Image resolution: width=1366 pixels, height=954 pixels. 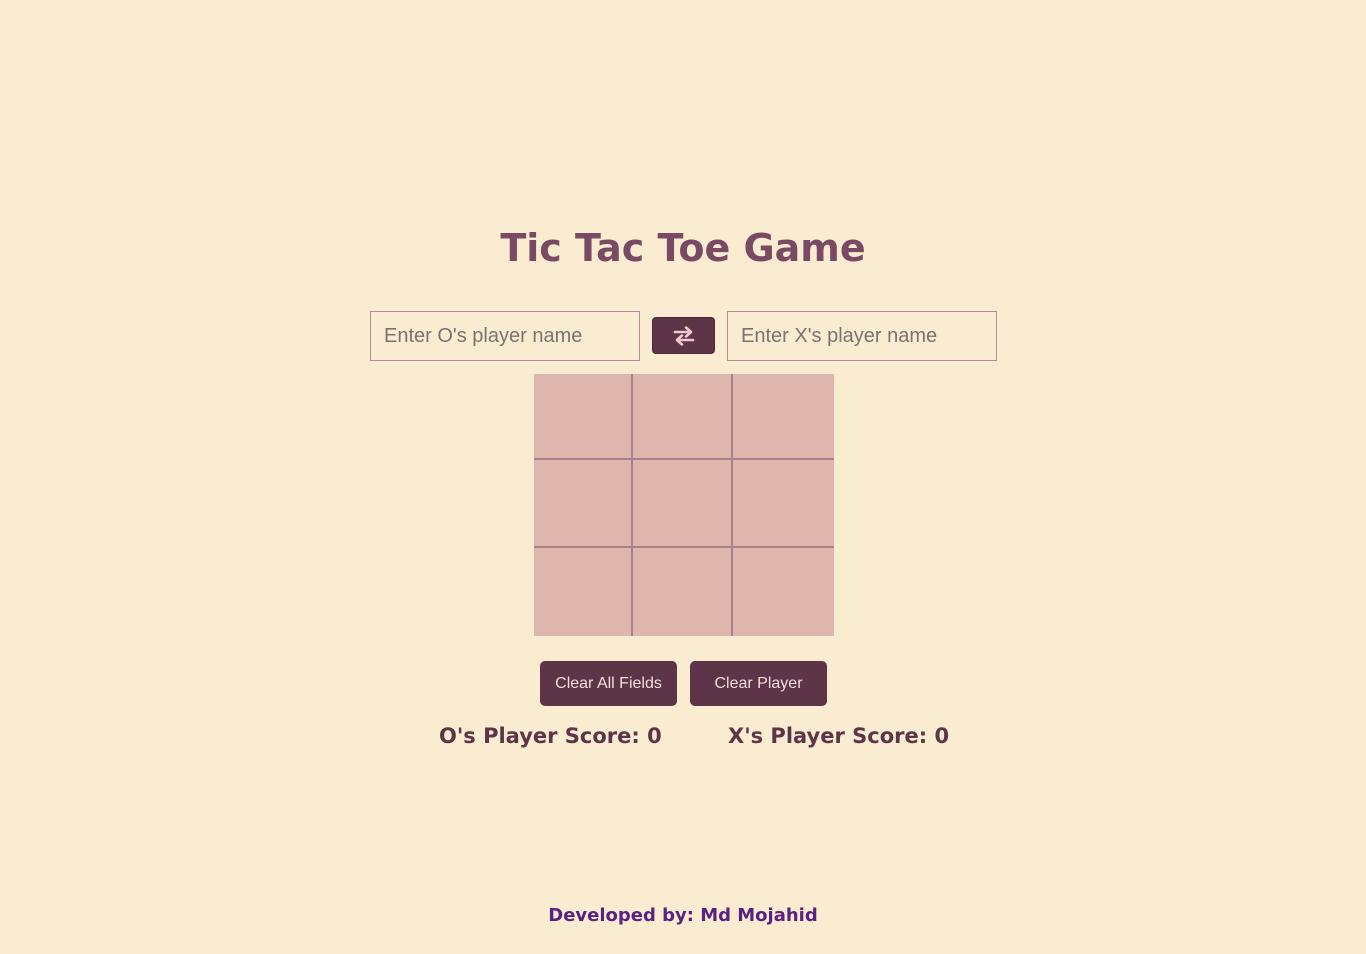 What do you see at coordinates (505, 336) in the screenshot?
I see `o-player-name-input` at bounding box center [505, 336].